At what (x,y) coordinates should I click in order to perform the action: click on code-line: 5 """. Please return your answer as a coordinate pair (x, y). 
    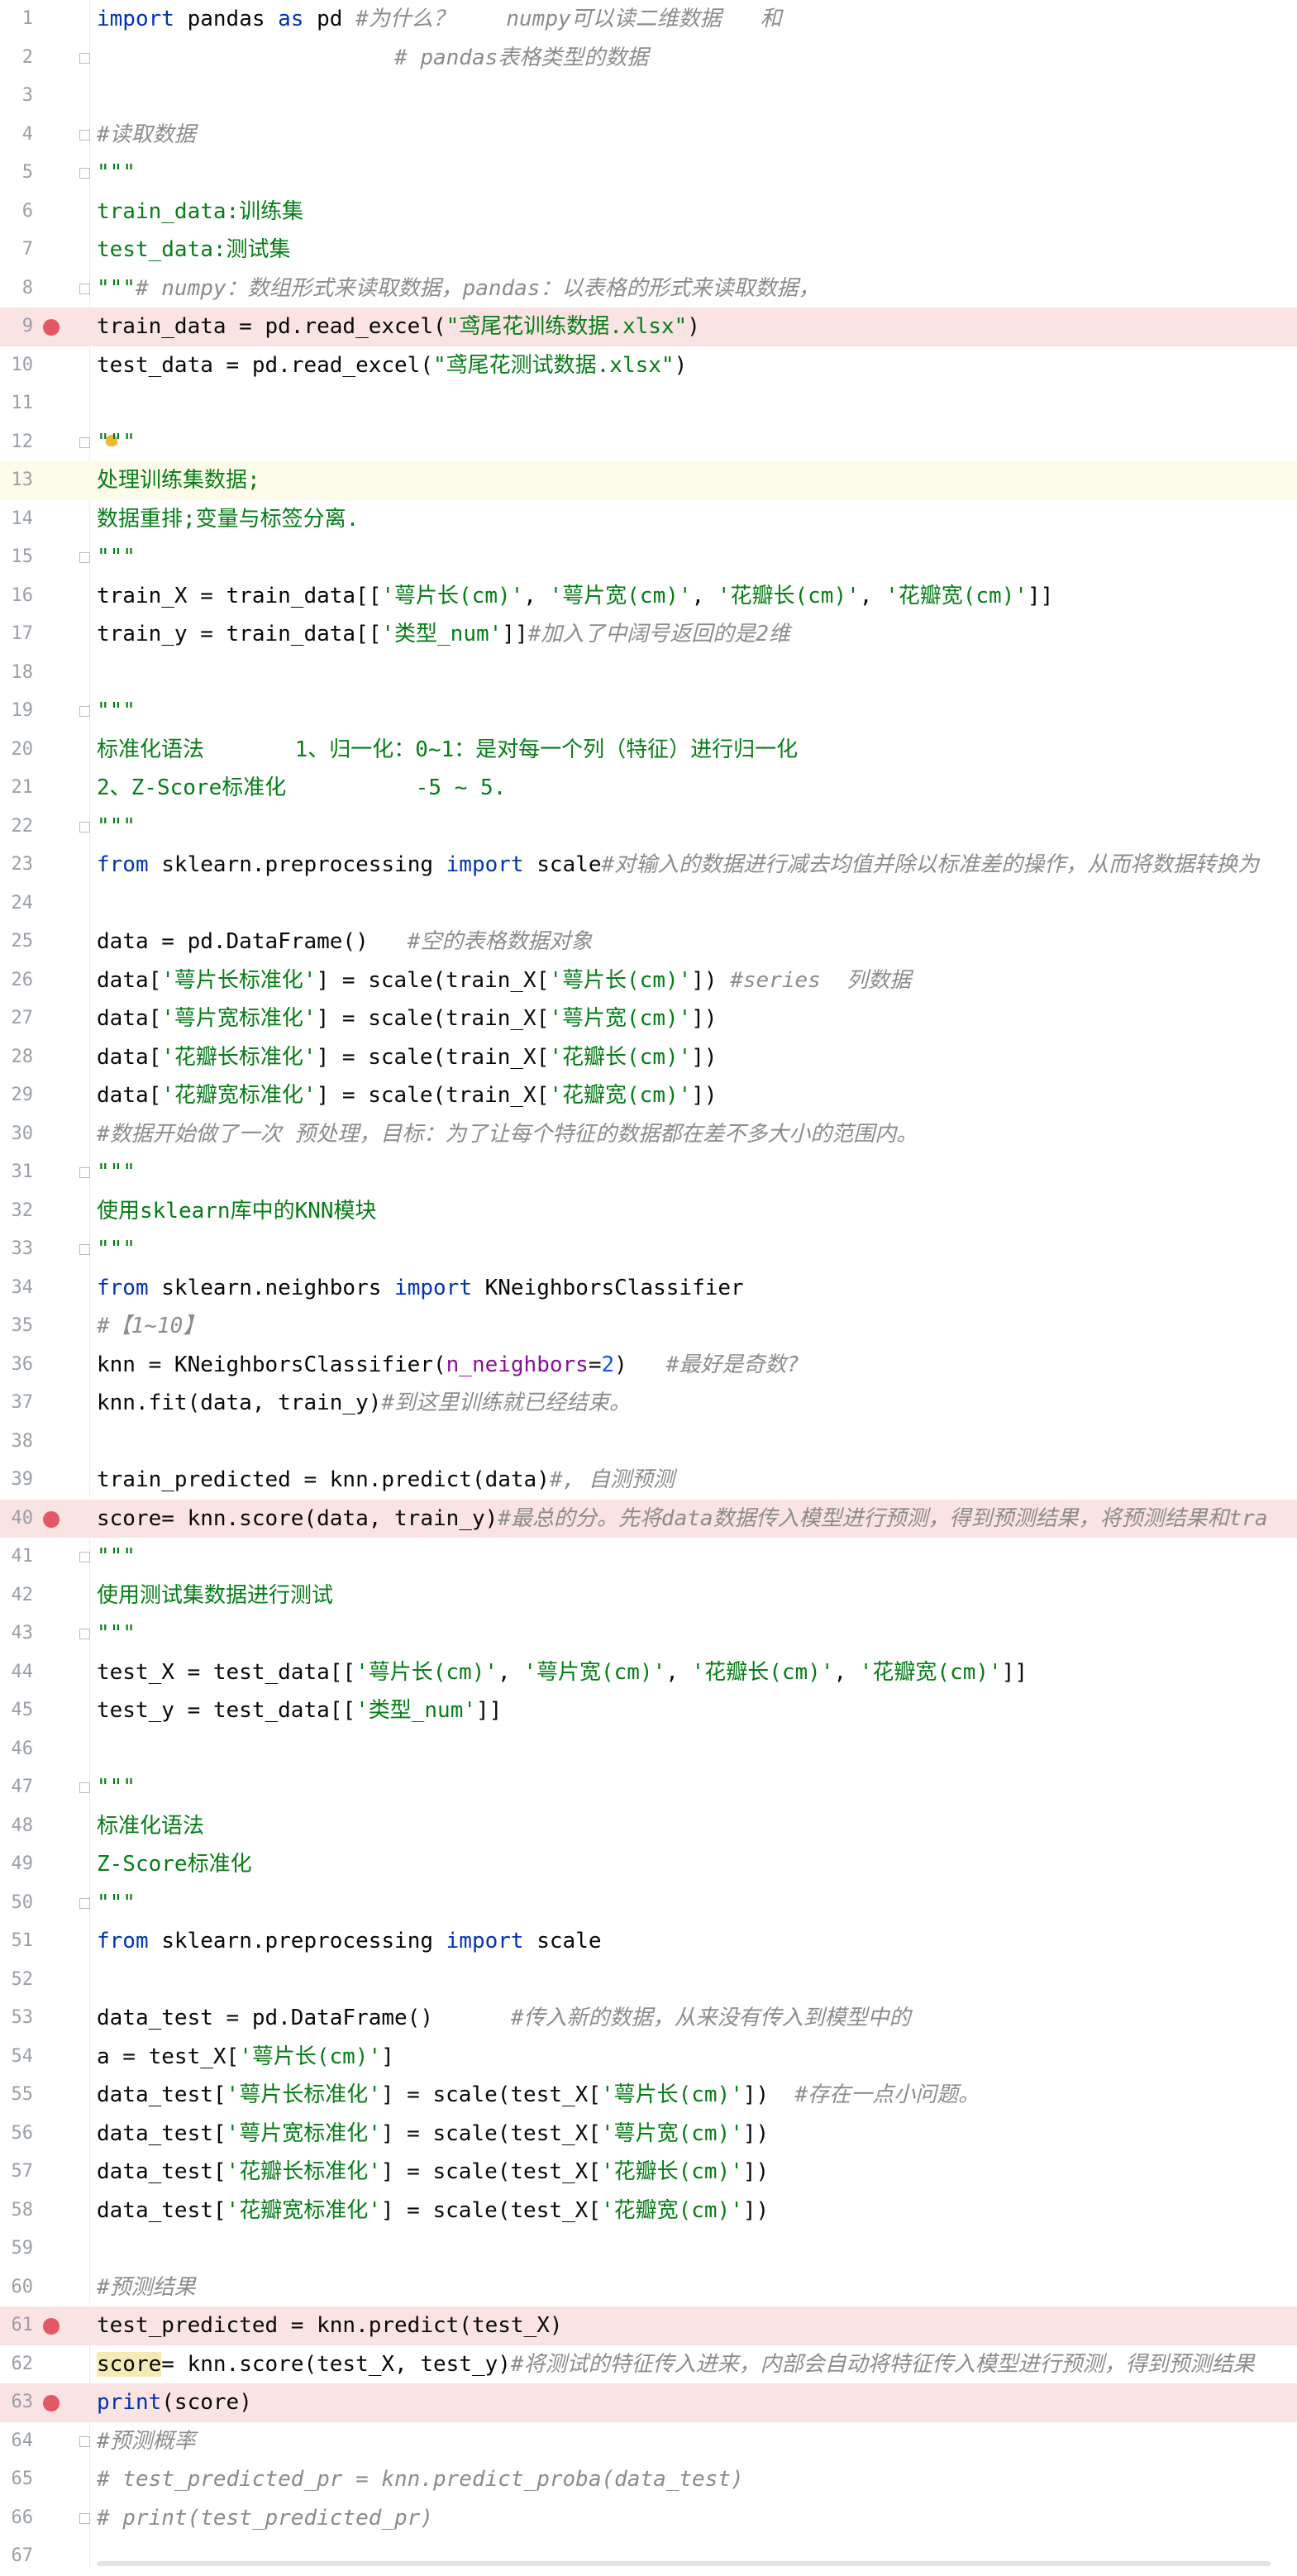
    Looking at the image, I should click on (648, 173).